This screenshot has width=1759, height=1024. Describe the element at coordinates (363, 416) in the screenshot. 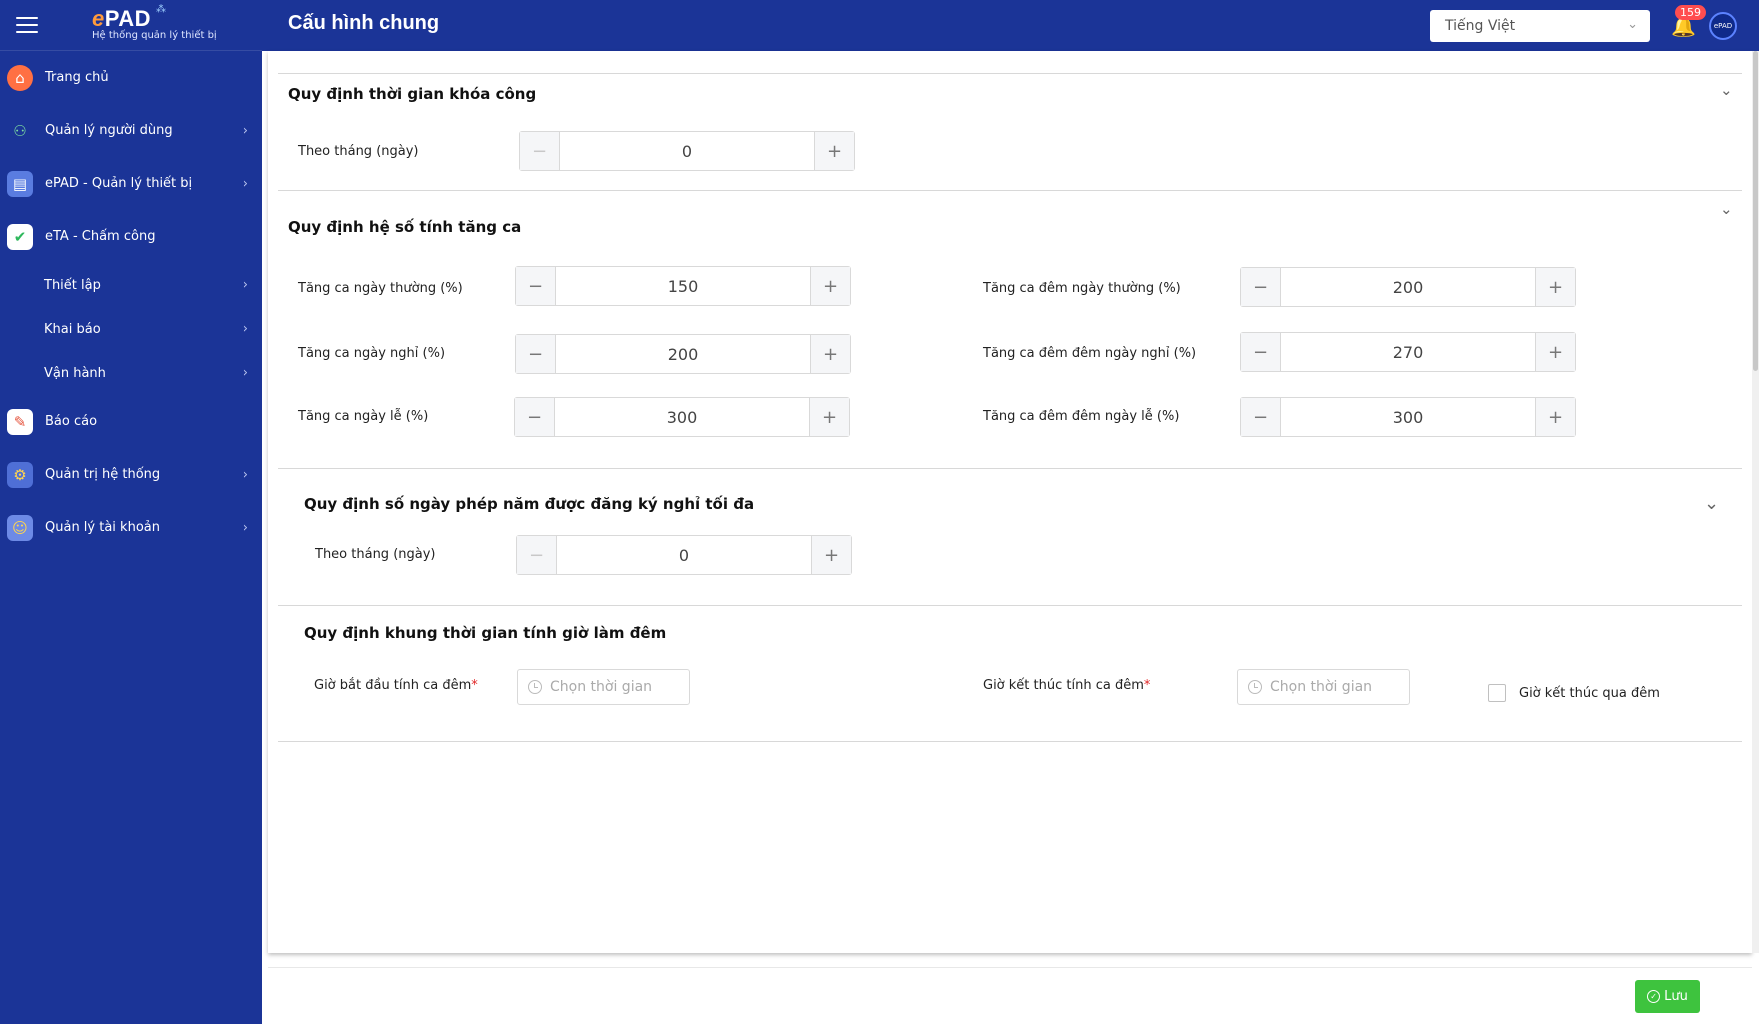

I see `overtime-holiday-label: Tăng ca ngày lễ (%)` at that location.